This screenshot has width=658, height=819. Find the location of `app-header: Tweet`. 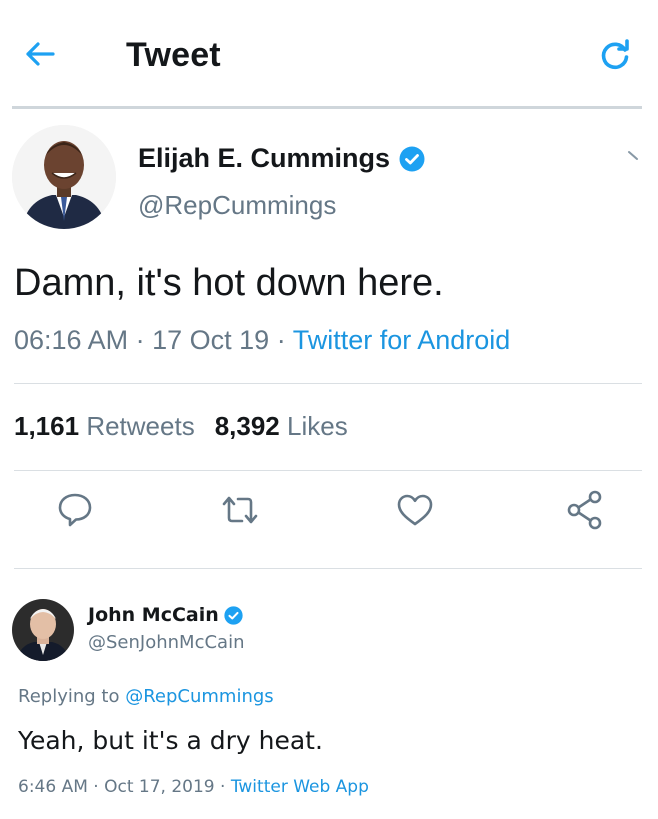

app-header: Tweet is located at coordinates (329, 54).